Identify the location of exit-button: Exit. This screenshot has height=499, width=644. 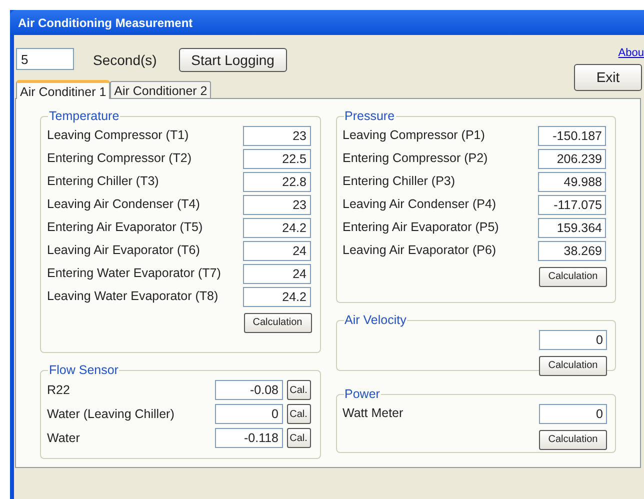
(608, 77).